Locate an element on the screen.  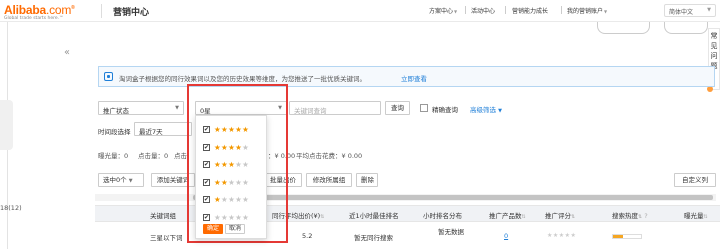
delete-button: 删除 is located at coordinates (367, 180).